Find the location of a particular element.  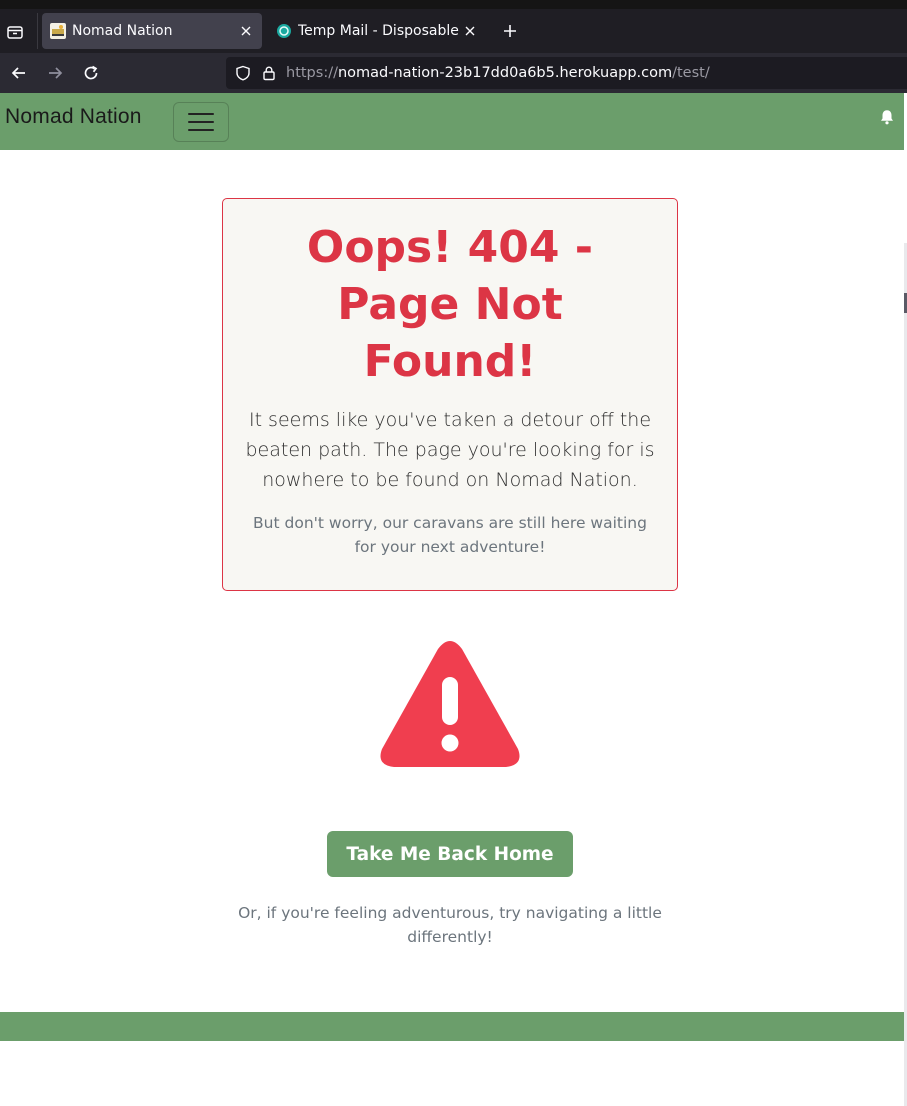

tab-list-icon is located at coordinates (15, 32).